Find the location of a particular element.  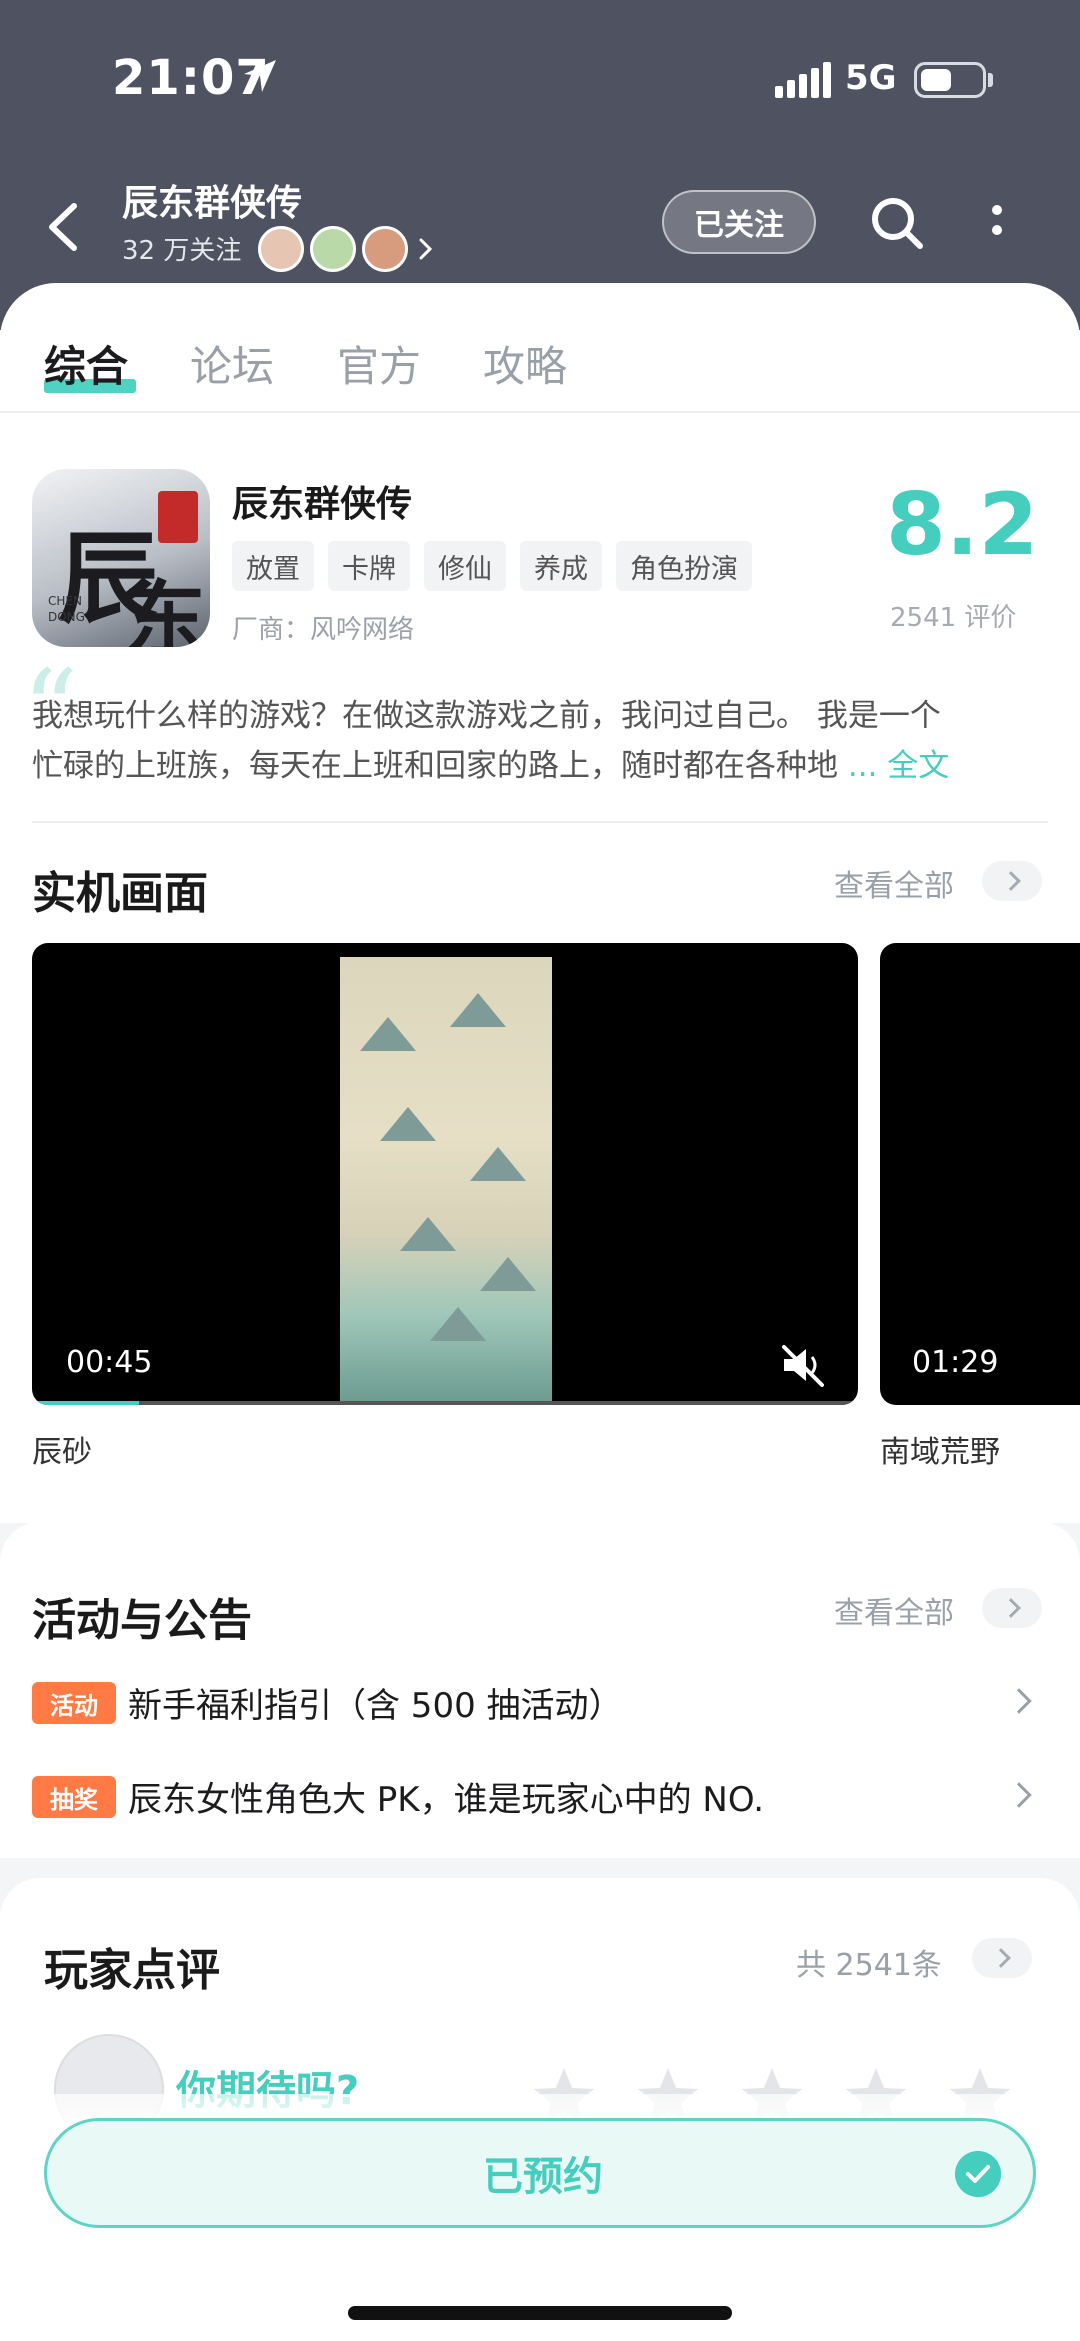

check-circle-icon is located at coordinates (978, 2174).